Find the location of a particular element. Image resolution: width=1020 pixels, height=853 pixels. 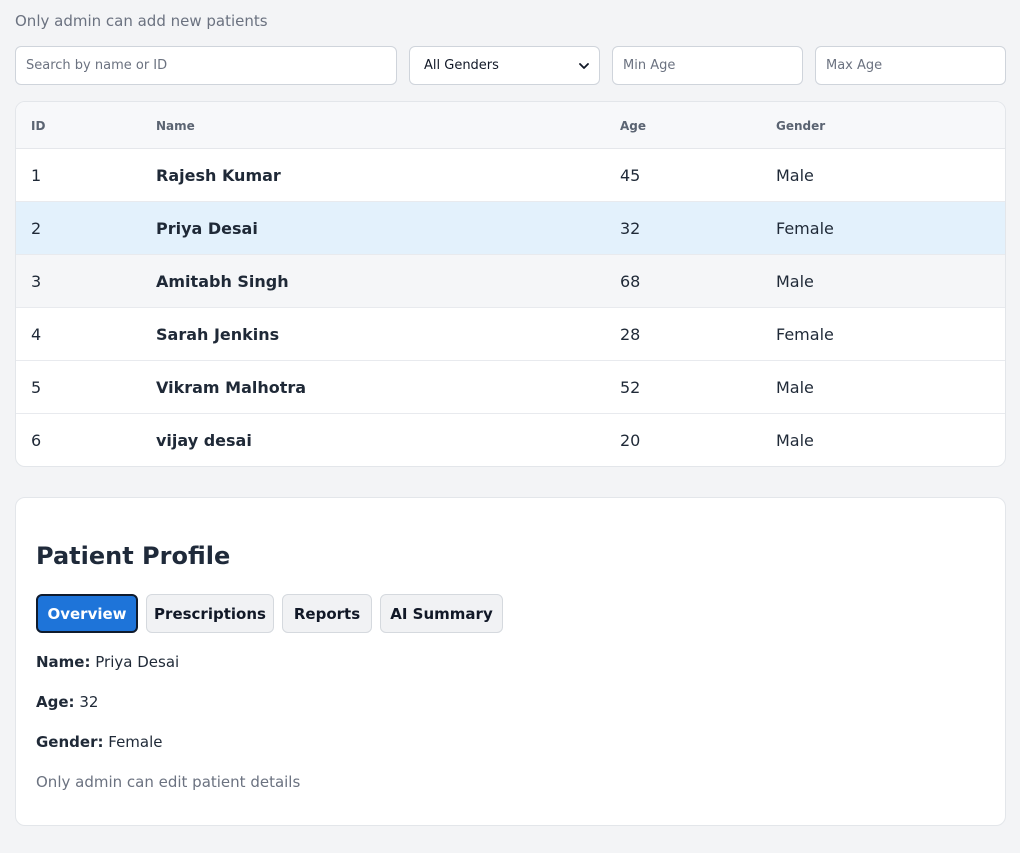

tab-prescriptions: Prescriptions is located at coordinates (210, 613).